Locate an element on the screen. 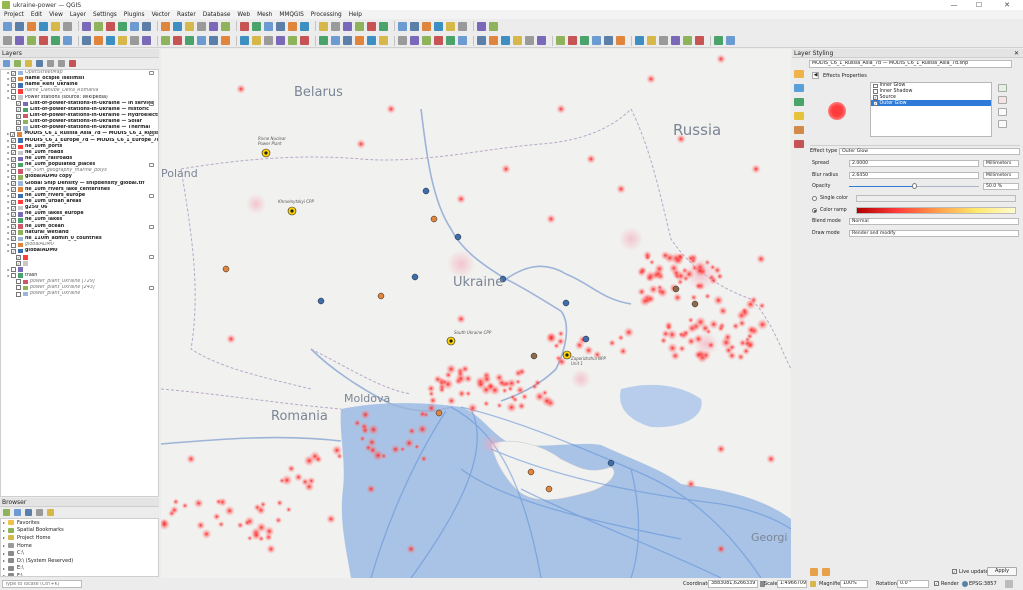 This screenshot has height=590, width=1023. magnifier-field: 100% is located at coordinates (854, 584).